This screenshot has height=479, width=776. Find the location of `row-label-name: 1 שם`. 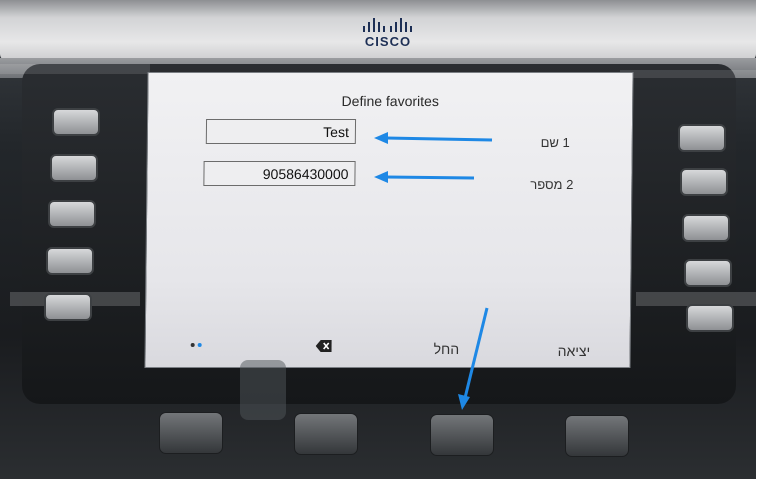

row-label-name: 1 שם is located at coordinates (545, 142).